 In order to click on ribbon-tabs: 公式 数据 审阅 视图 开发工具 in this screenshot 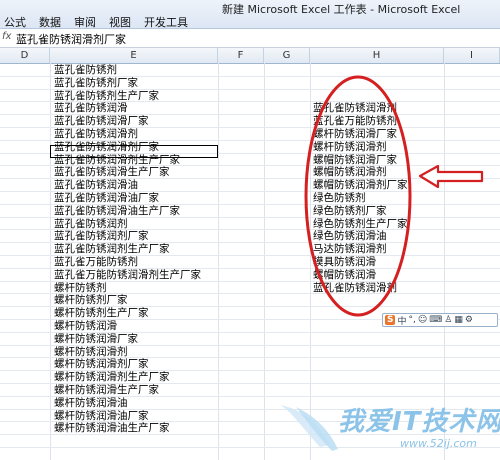, I will do `click(96, 22)`.